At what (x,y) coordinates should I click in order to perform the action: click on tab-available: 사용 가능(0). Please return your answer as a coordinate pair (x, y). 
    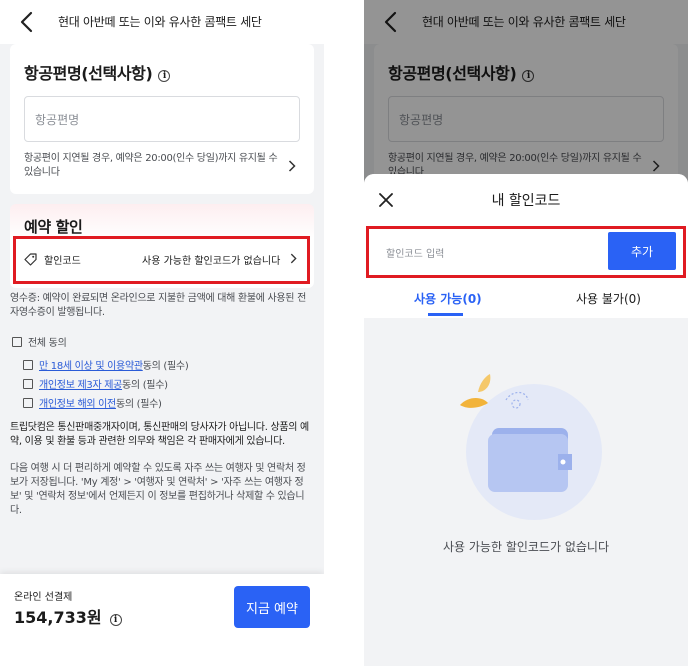
    Looking at the image, I should click on (448, 298).